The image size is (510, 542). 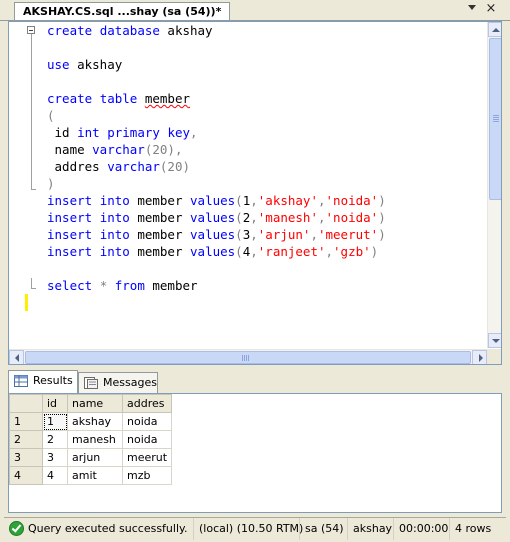 What do you see at coordinates (239, 251) in the screenshot?
I see `code-token: (` at bounding box center [239, 251].